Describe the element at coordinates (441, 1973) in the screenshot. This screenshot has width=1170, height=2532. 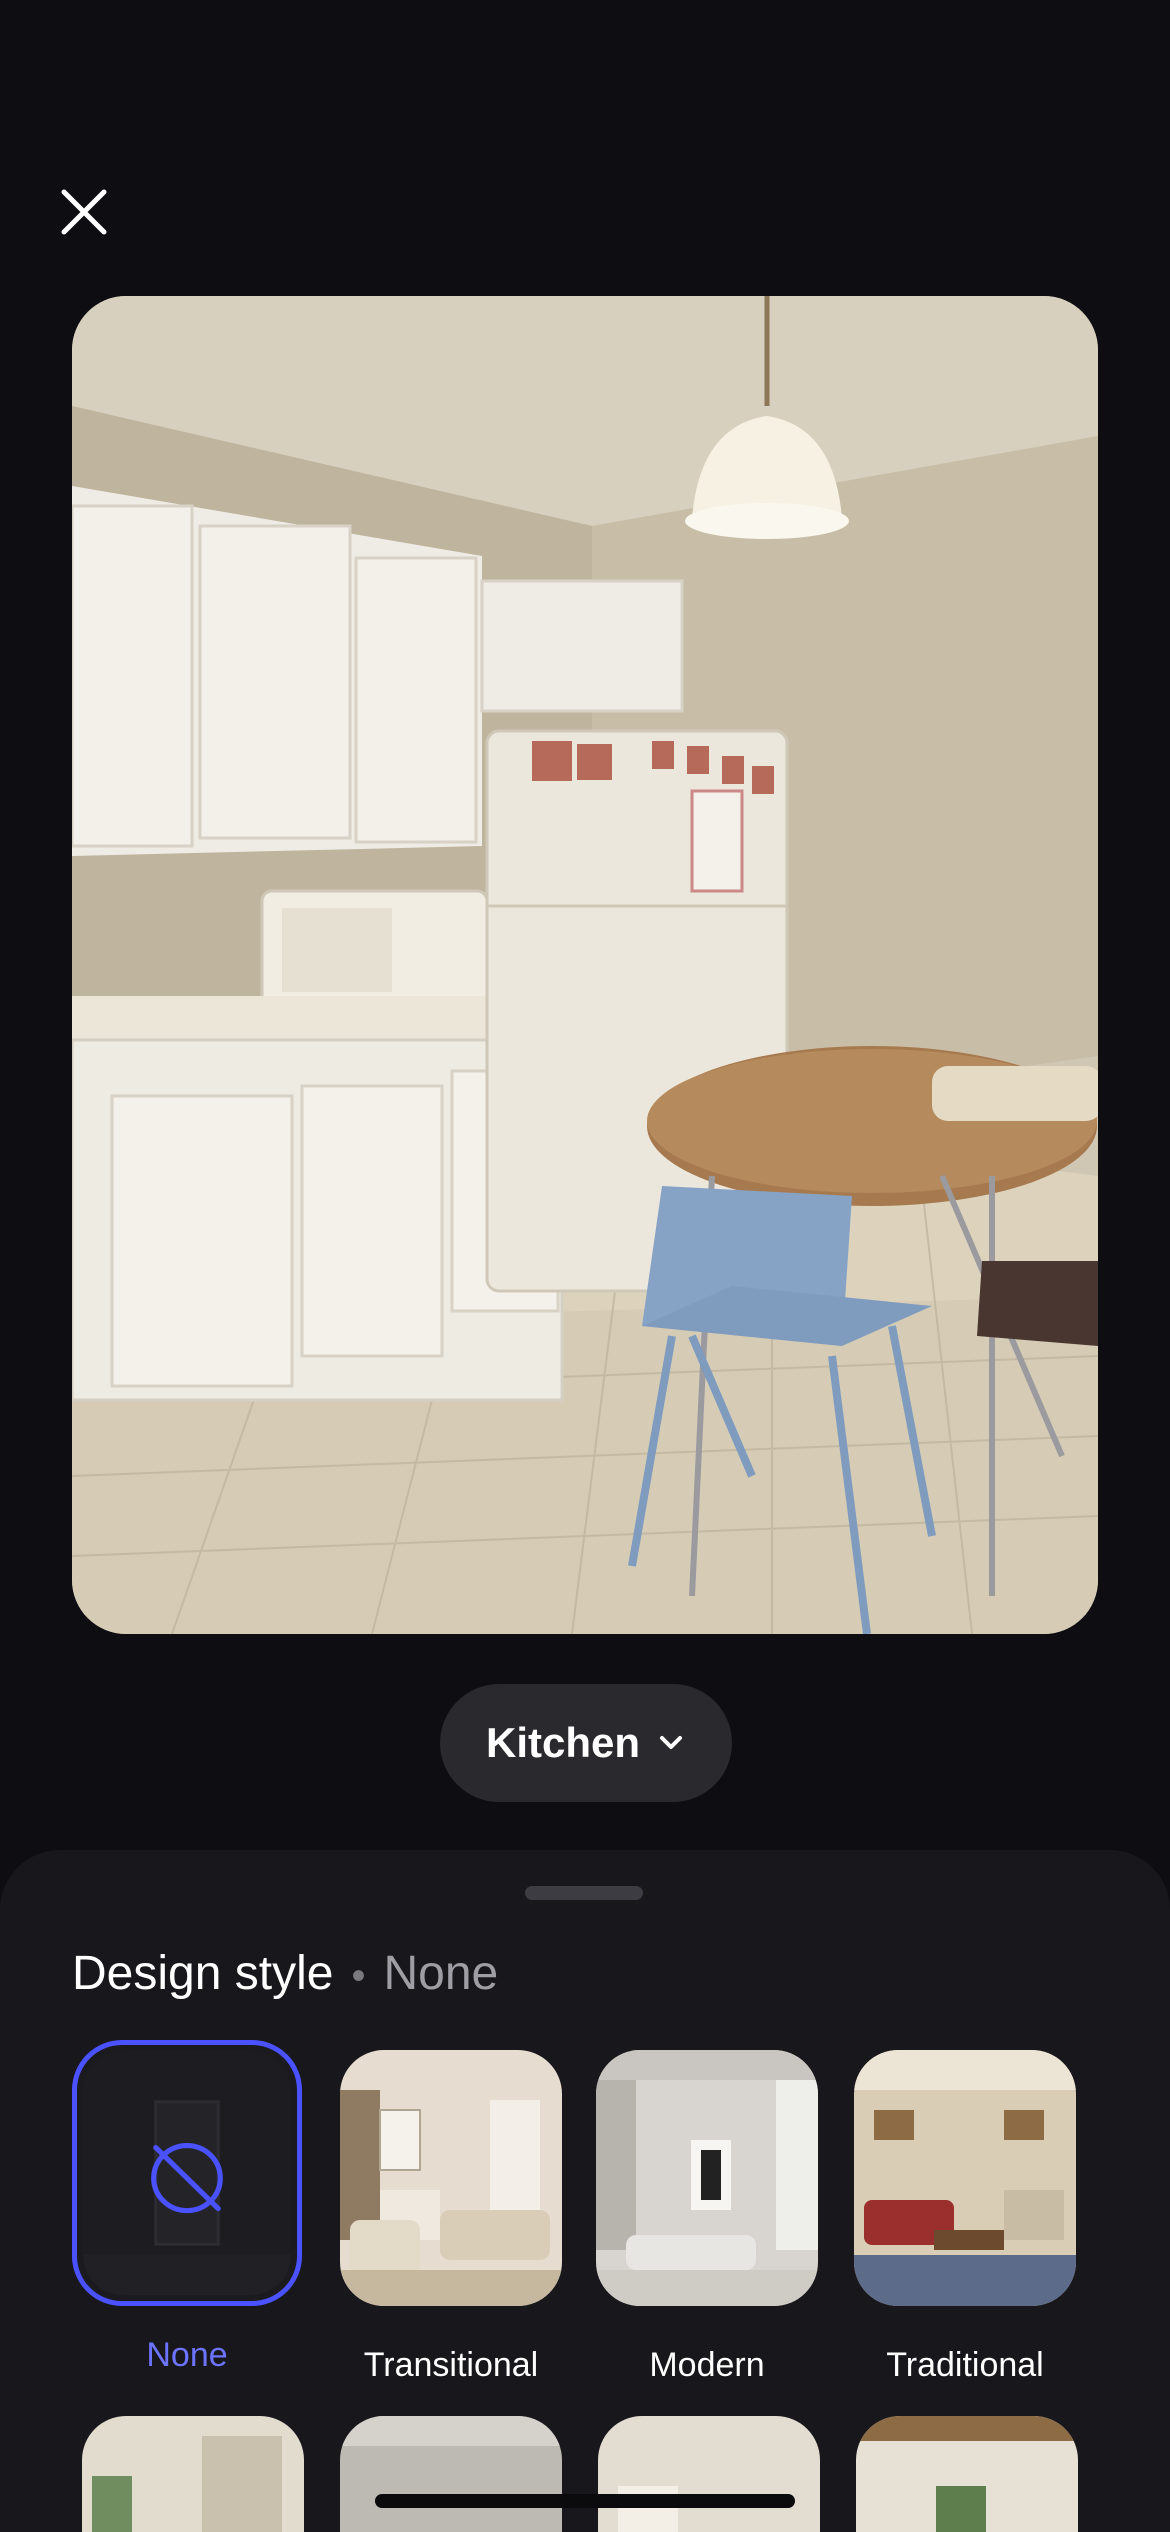
I see `selected-style-value: None` at that location.